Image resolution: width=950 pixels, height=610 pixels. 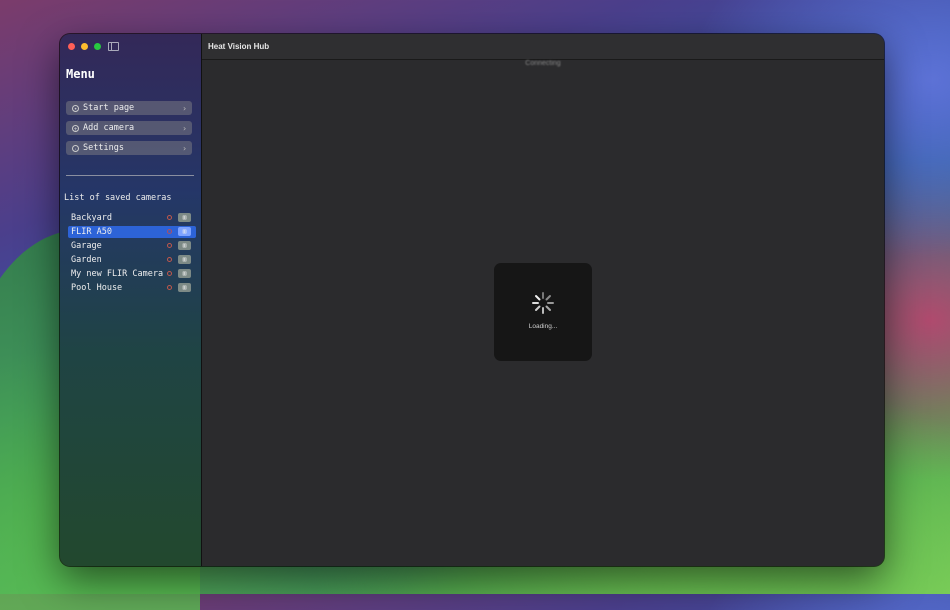 What do you see at coordinates (239, 46) in the screenshot?
I see `window-title: Heat Vision Hub` at bounding box center [239, 46].